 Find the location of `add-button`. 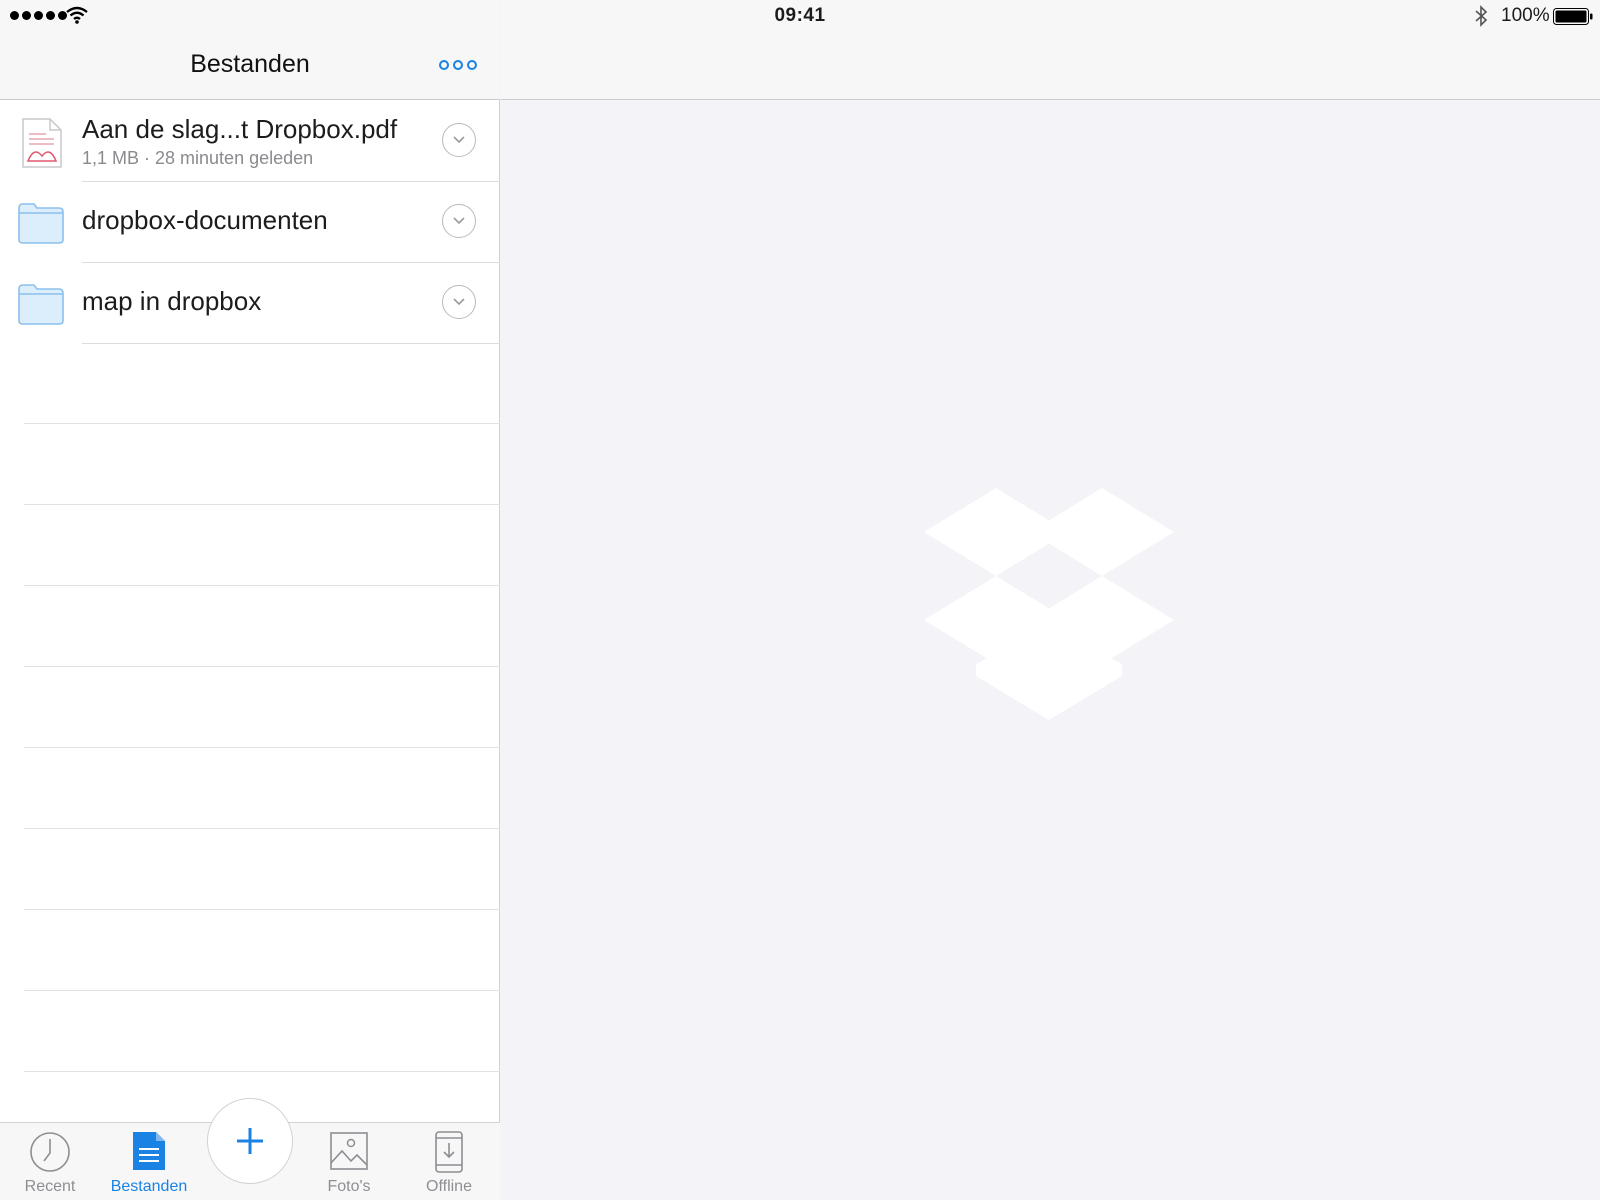

add-button is located at coordinates (250, 1141).